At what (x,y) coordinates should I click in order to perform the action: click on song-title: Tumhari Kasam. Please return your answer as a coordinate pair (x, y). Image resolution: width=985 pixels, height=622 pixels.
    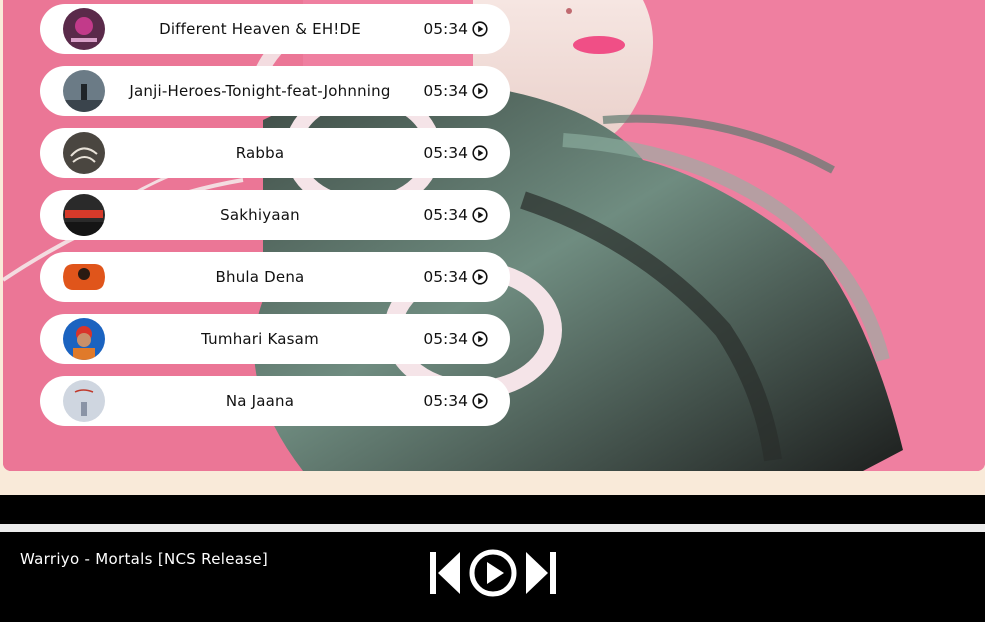
    Looking at the image, I should click on (260, 339).